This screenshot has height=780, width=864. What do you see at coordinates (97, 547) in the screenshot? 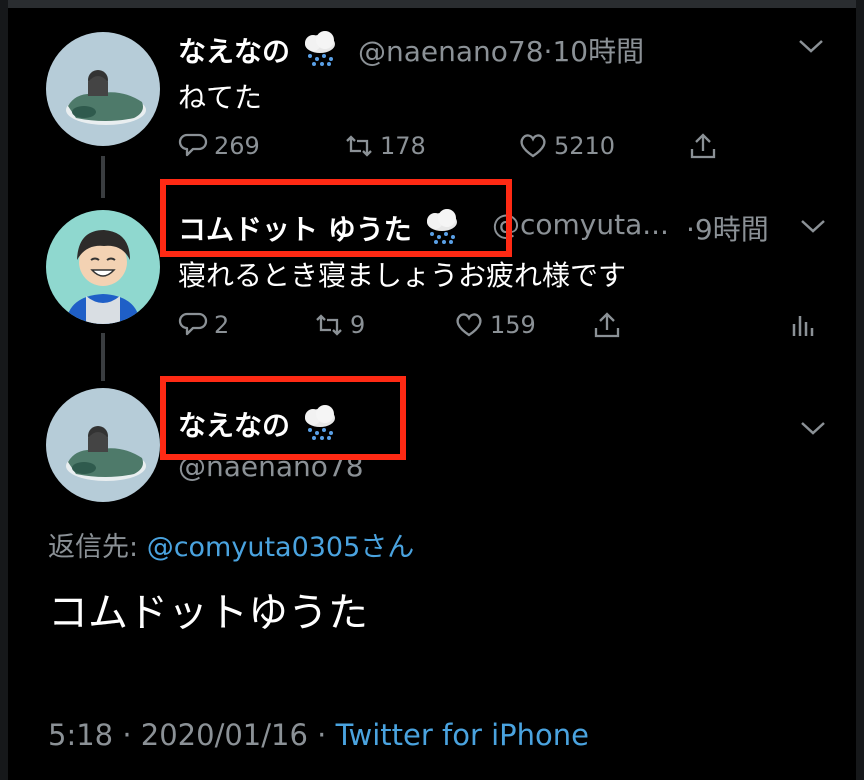
I see `reply-to-label: 返信先:` at bounding box center [97, 547].